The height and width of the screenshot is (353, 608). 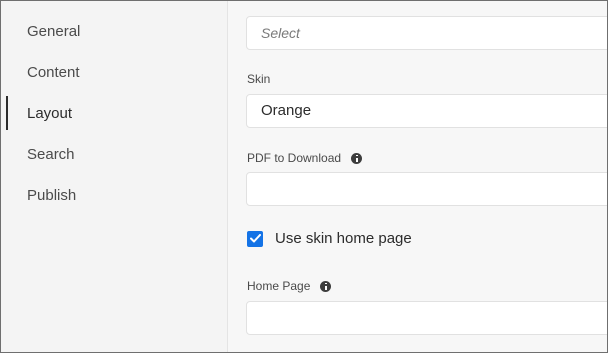 What do you see at coordinates (426, 111) in the screenshot?
I see `skin-select: Orange` at bounding box center [426, 111].